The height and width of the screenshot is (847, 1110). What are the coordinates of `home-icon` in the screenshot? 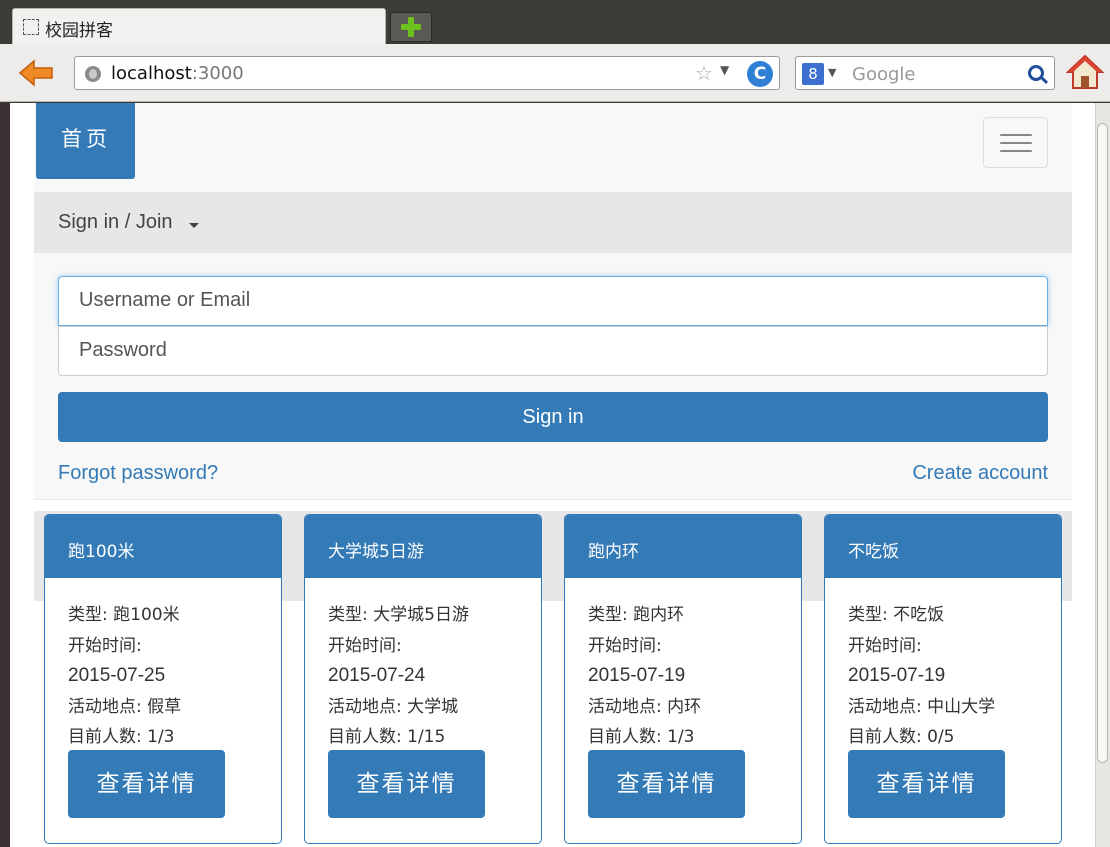 It's located at (1085, 72).